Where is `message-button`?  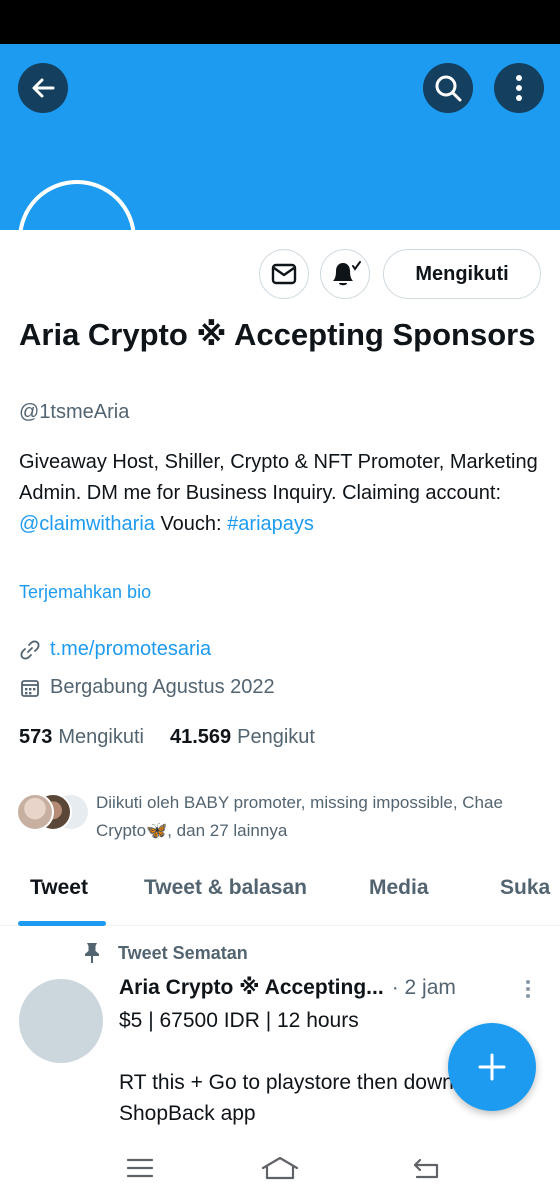 message-button is located at coordinates (284, 274).